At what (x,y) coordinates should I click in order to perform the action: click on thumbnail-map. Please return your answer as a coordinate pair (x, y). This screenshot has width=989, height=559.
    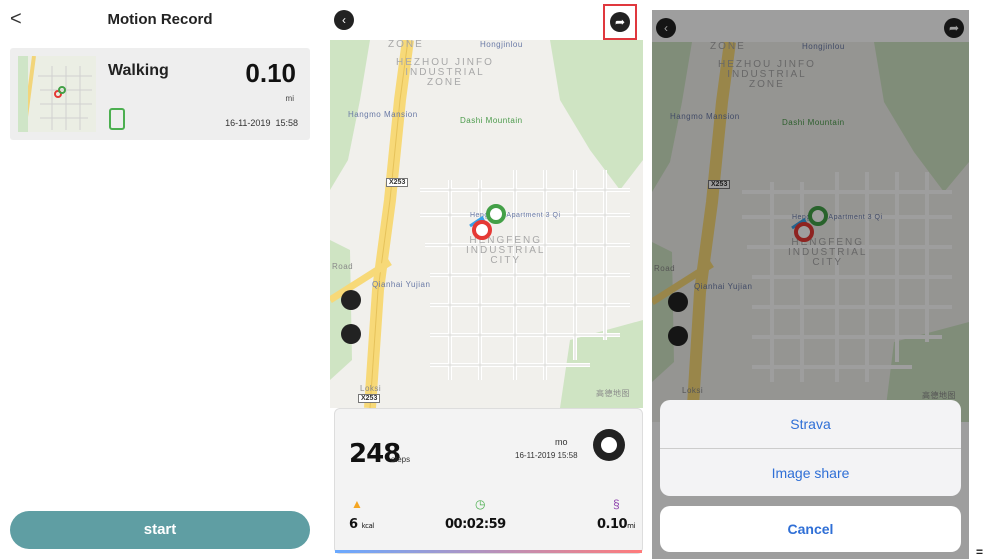
    Looking at the image, I should click on (57, 94).